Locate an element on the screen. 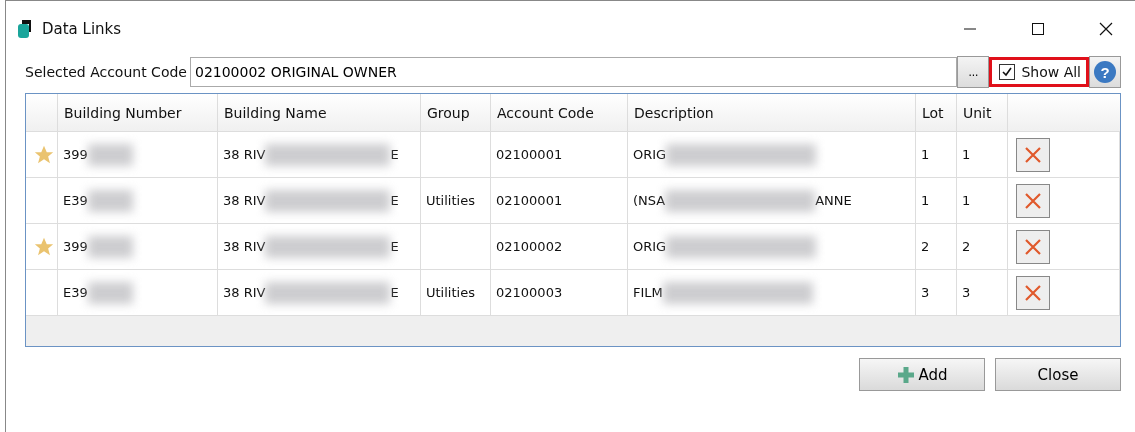  column-header: Building Number is located at coordinates (138, 112).